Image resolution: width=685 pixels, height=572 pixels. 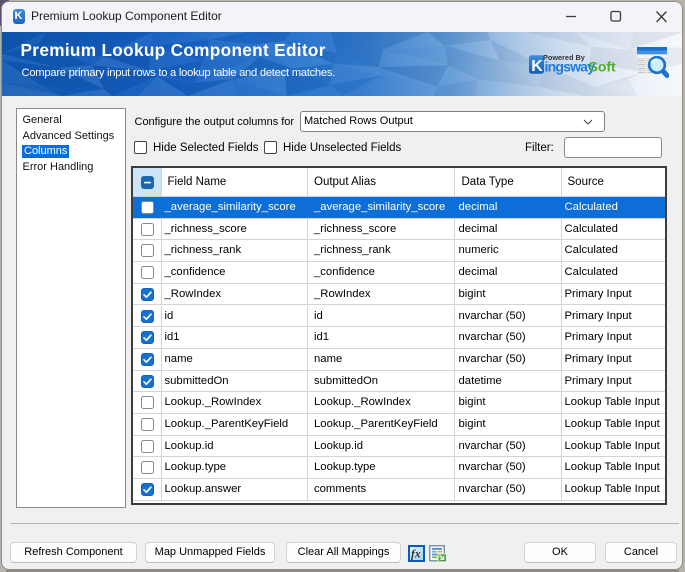 What do you see at coordinates (537, 66) in the screenshot?
I see `svg-text: K` at bounding box center [537, 66].